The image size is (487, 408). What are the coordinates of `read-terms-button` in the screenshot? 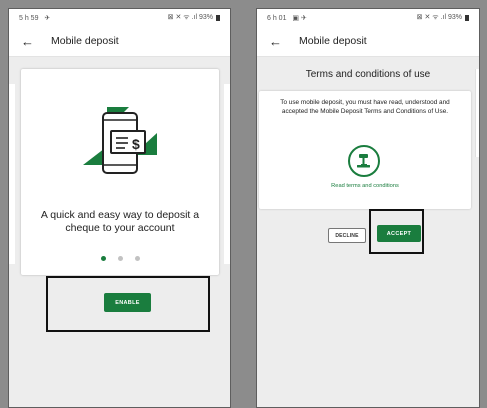 It's located at (364, 161).